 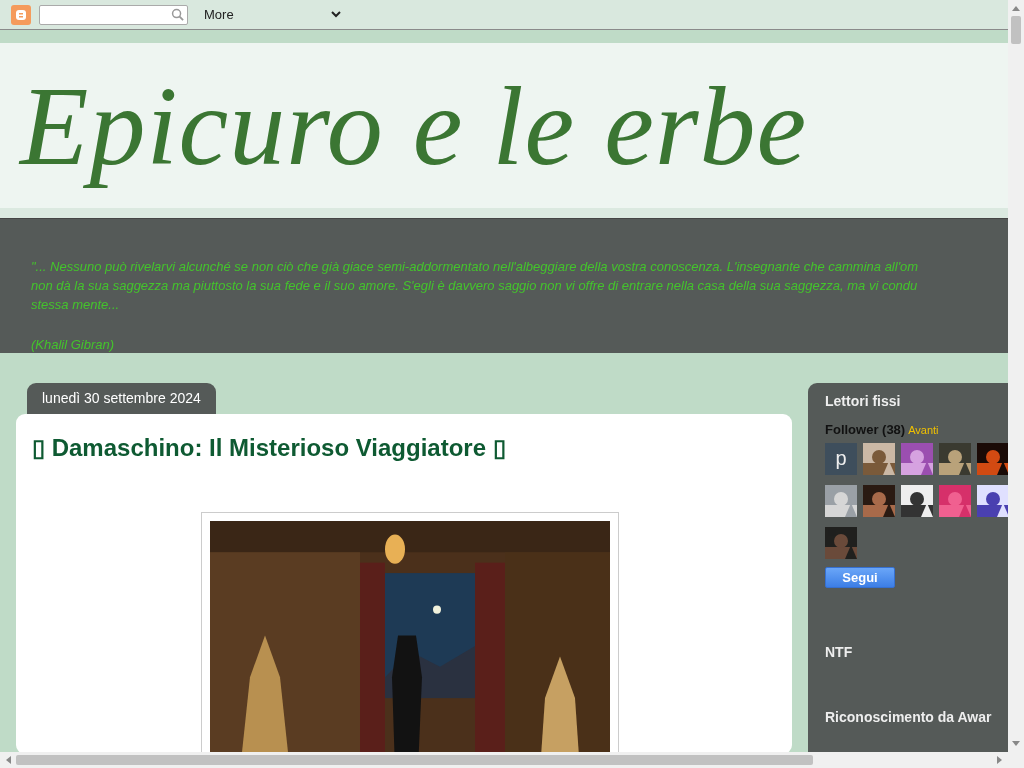 I want to click on widget-title: NTF, so click(x=839, y=652).